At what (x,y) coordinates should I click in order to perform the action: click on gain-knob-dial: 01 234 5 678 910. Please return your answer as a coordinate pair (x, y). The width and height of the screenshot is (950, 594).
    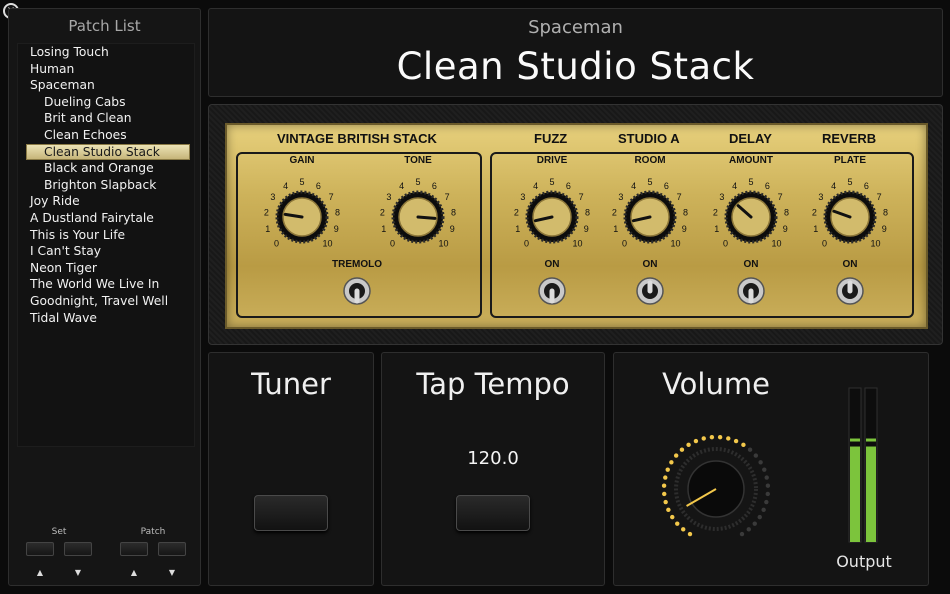
    Looking at the image, I should click on (302, 215).